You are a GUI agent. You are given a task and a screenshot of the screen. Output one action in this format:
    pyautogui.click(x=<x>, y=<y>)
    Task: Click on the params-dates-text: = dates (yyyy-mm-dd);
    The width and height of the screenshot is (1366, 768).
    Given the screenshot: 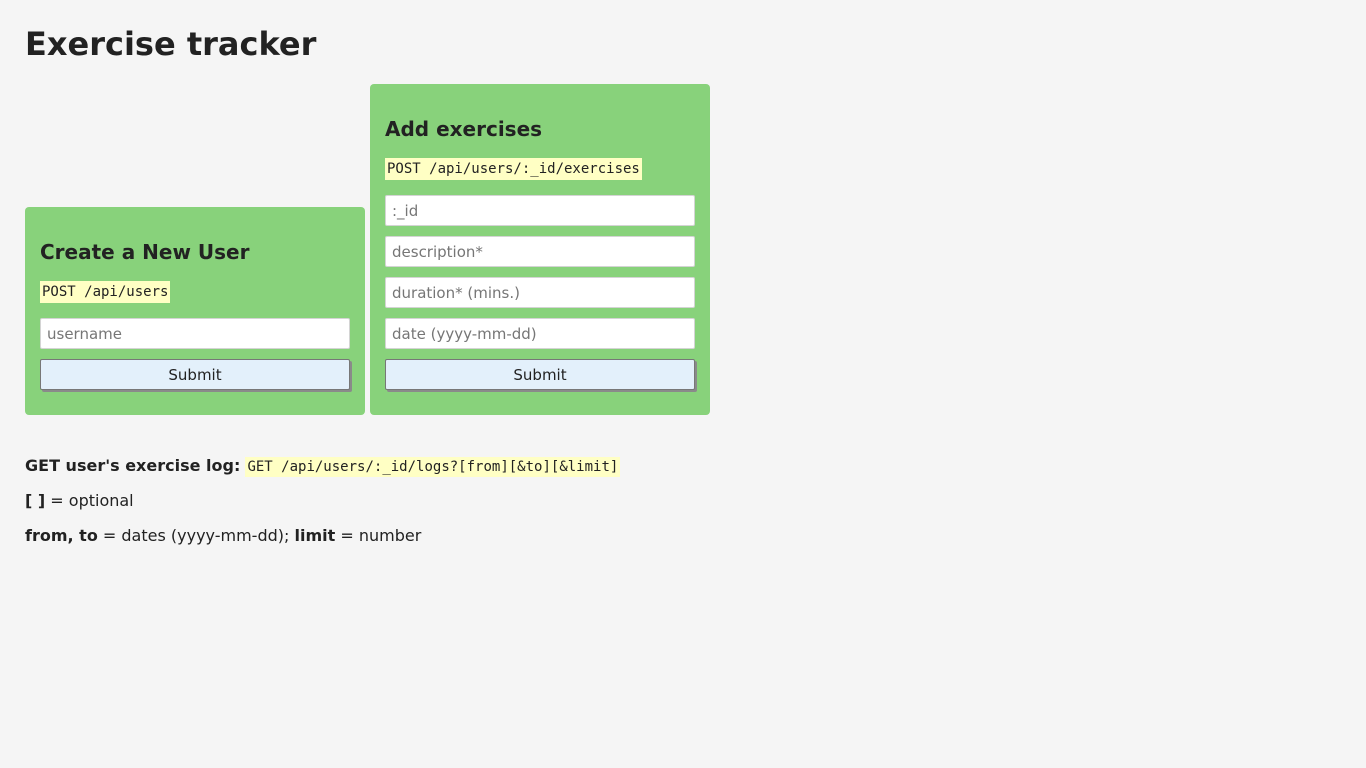 What is the action you would take?
    pyautogui.click(x=196, y=535)
    